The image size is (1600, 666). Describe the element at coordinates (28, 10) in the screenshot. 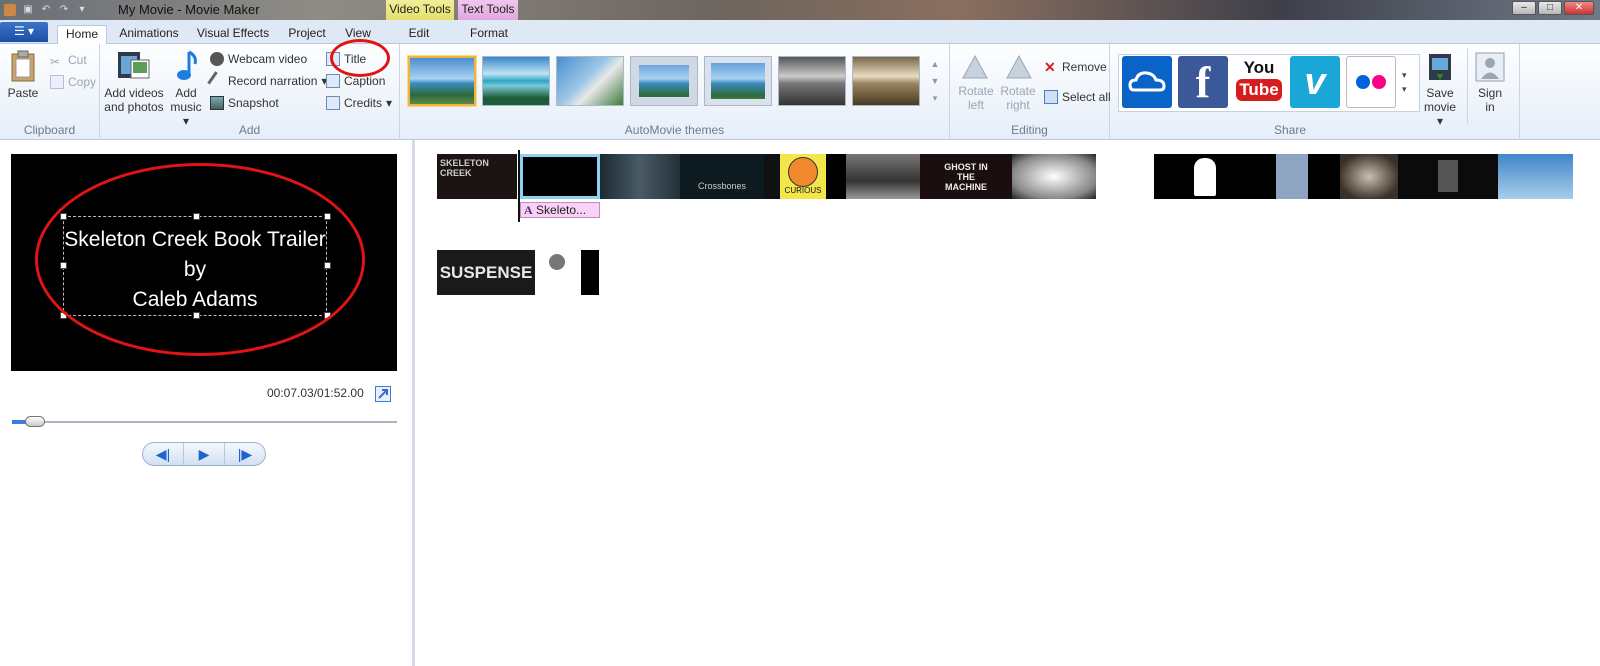

I see `save-icon: ▣` at that location.